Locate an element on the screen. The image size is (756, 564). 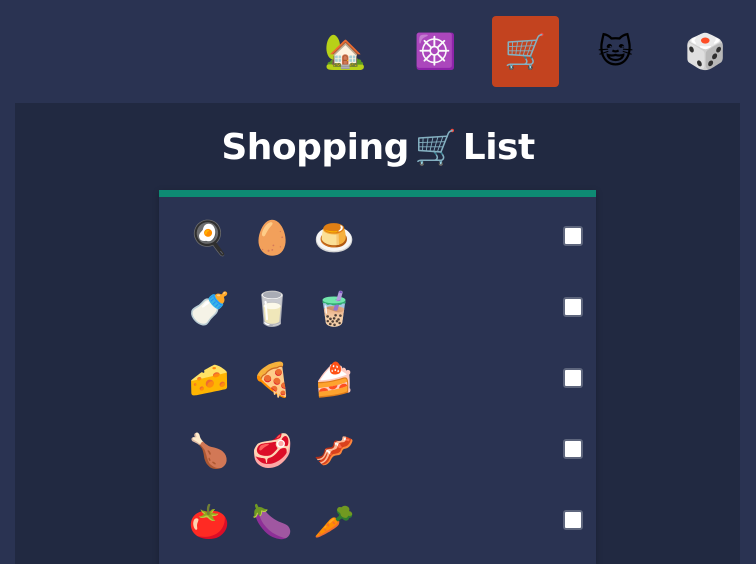
list-row: 🍳 🥚 🍮 is located at coordinates (377, 235).